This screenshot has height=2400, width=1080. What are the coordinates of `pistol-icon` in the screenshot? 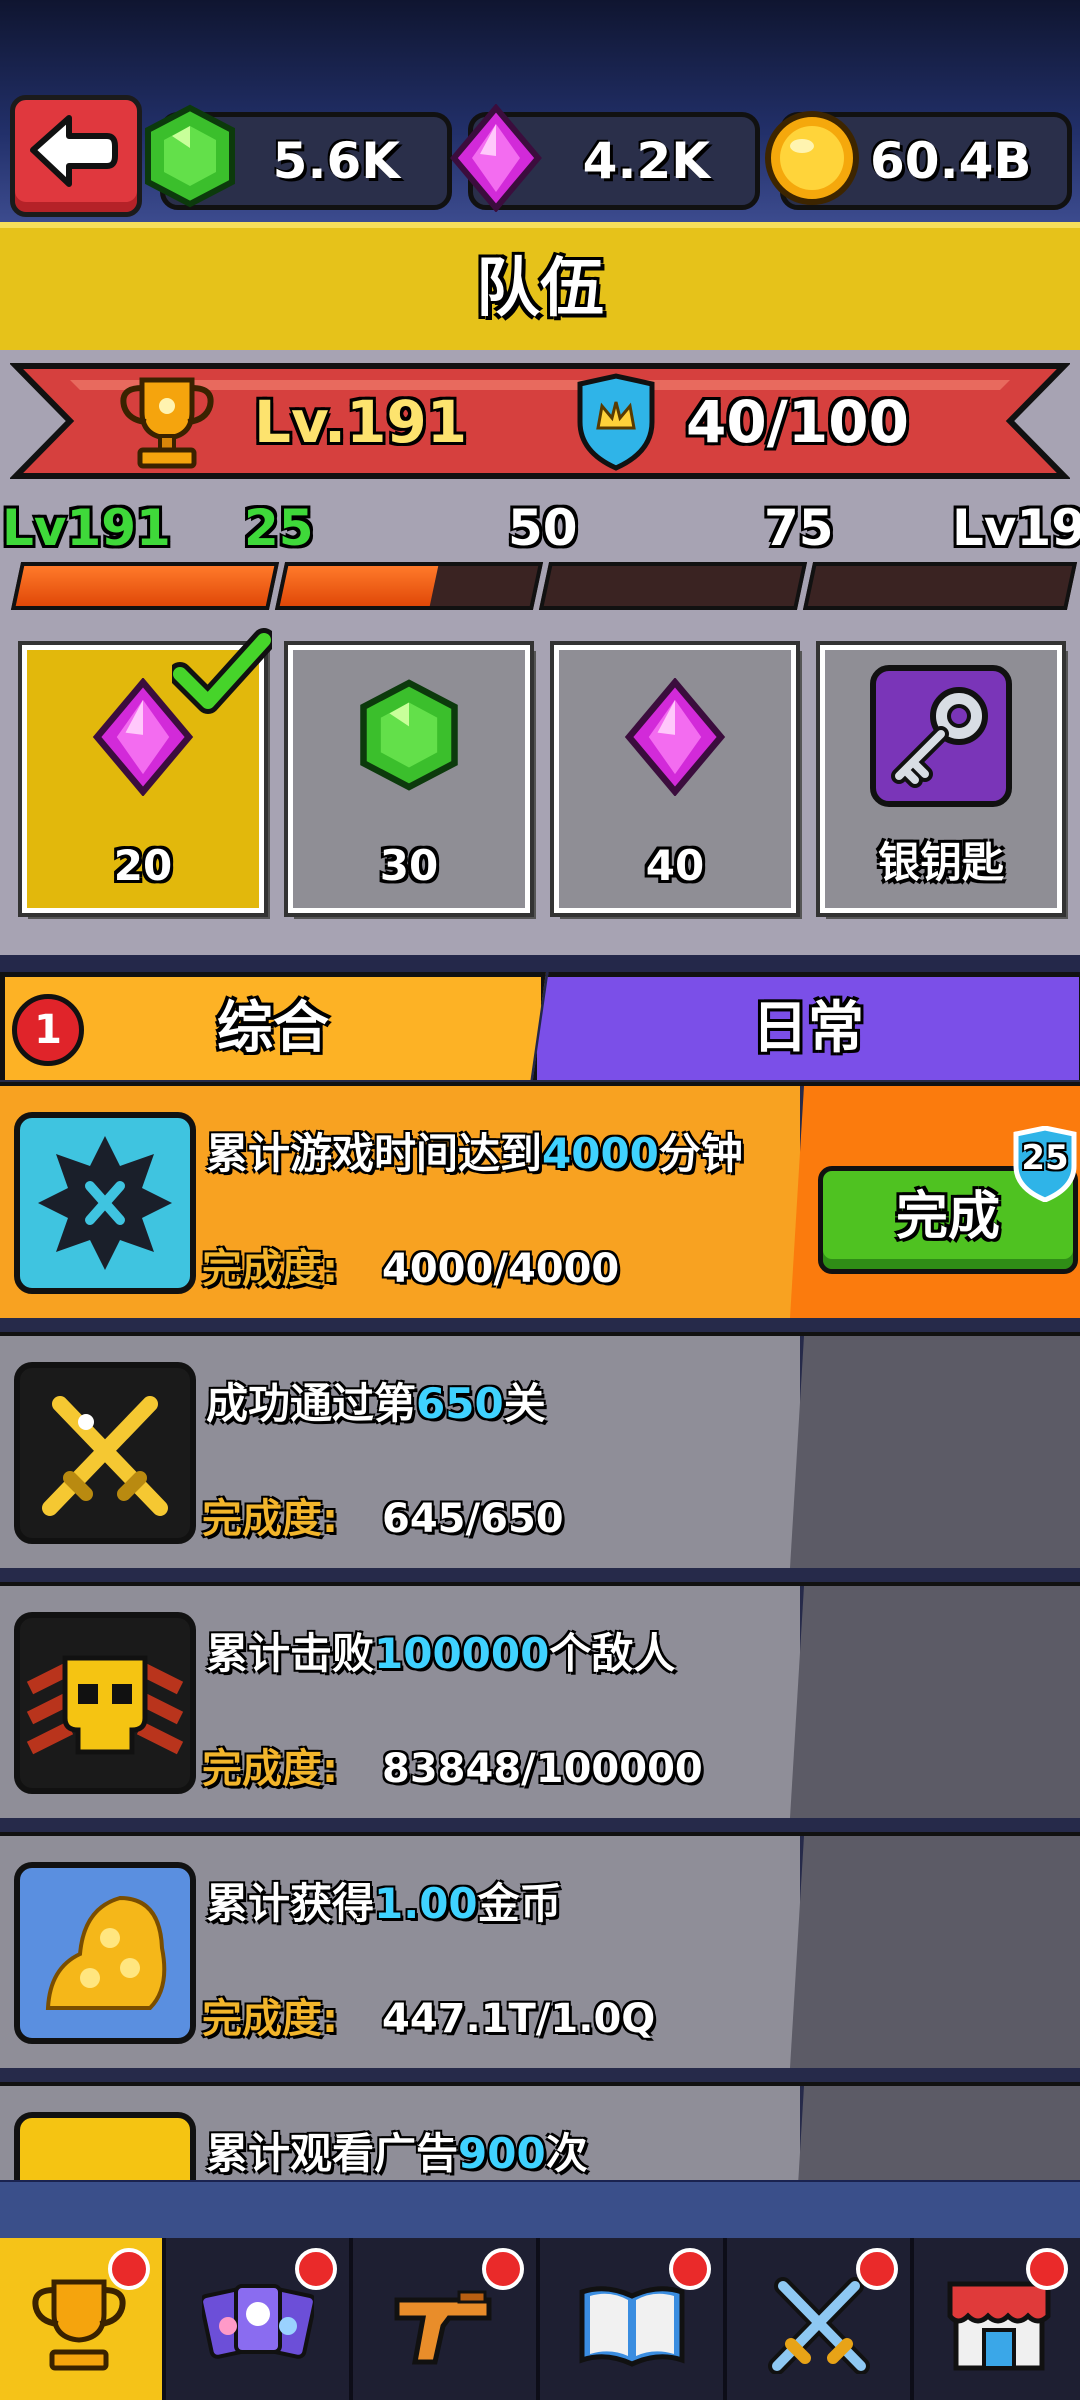 It's located at (443, 2327).